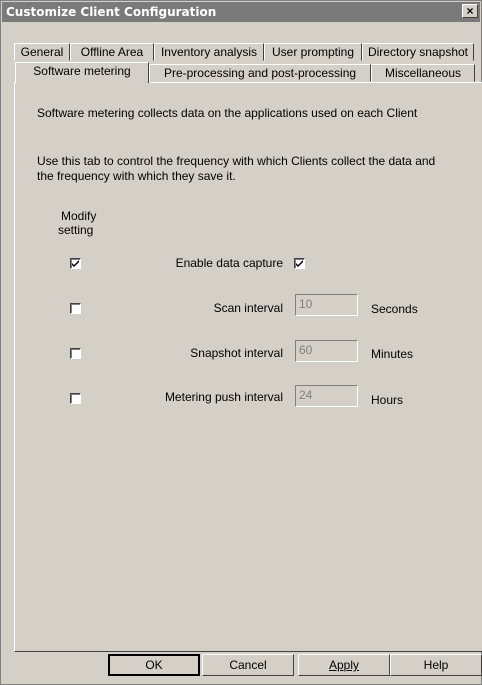  I want to click on window-title: Customize Client Configuration, so click(111, 12).